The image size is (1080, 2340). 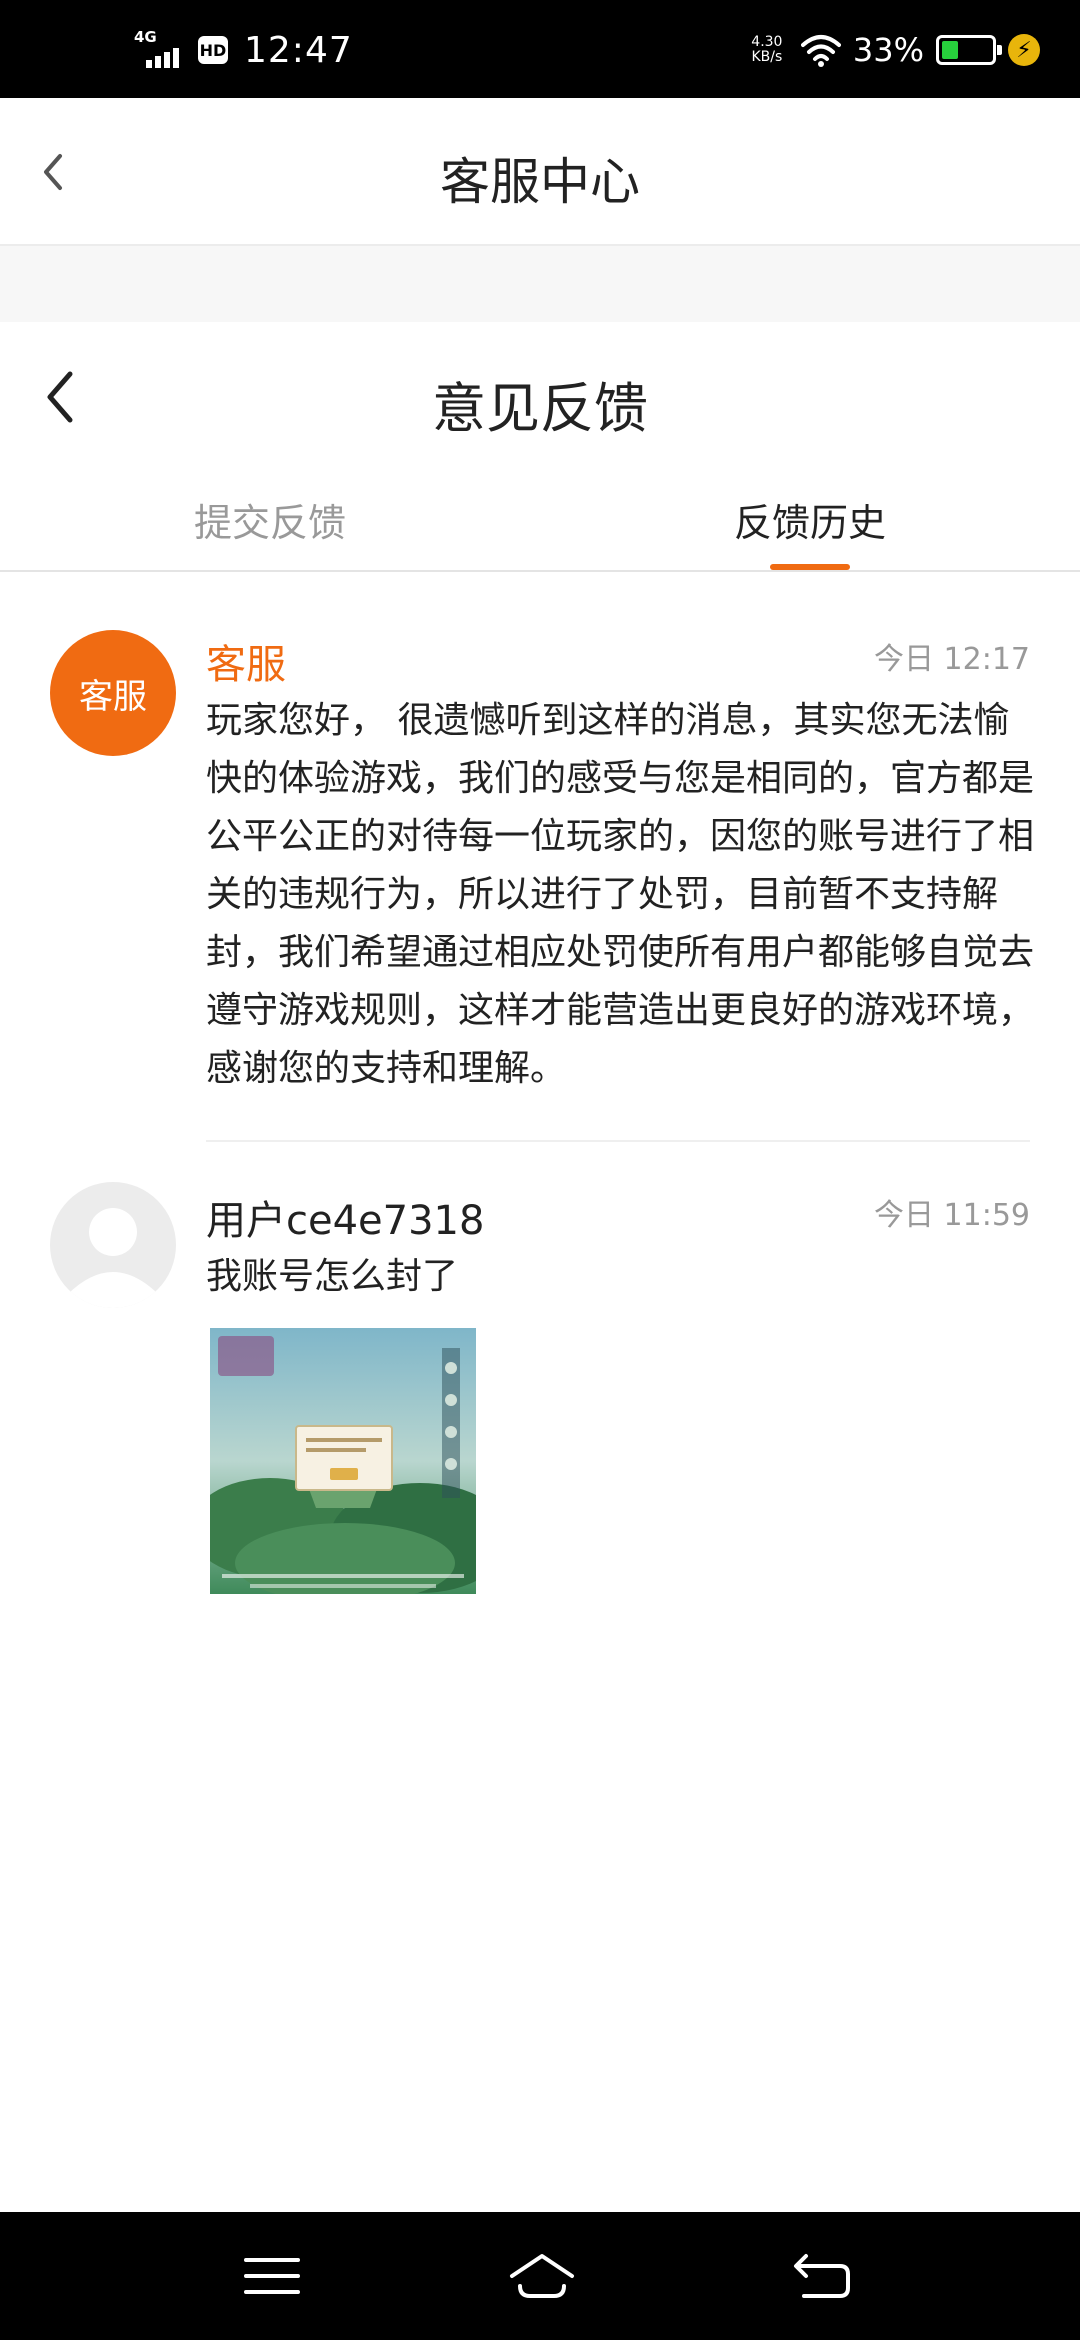 What do you see at coordinates (1024, 50) in the screenshot?
I see `charging-icon: ⚡` at bounding box center [1024, 50].